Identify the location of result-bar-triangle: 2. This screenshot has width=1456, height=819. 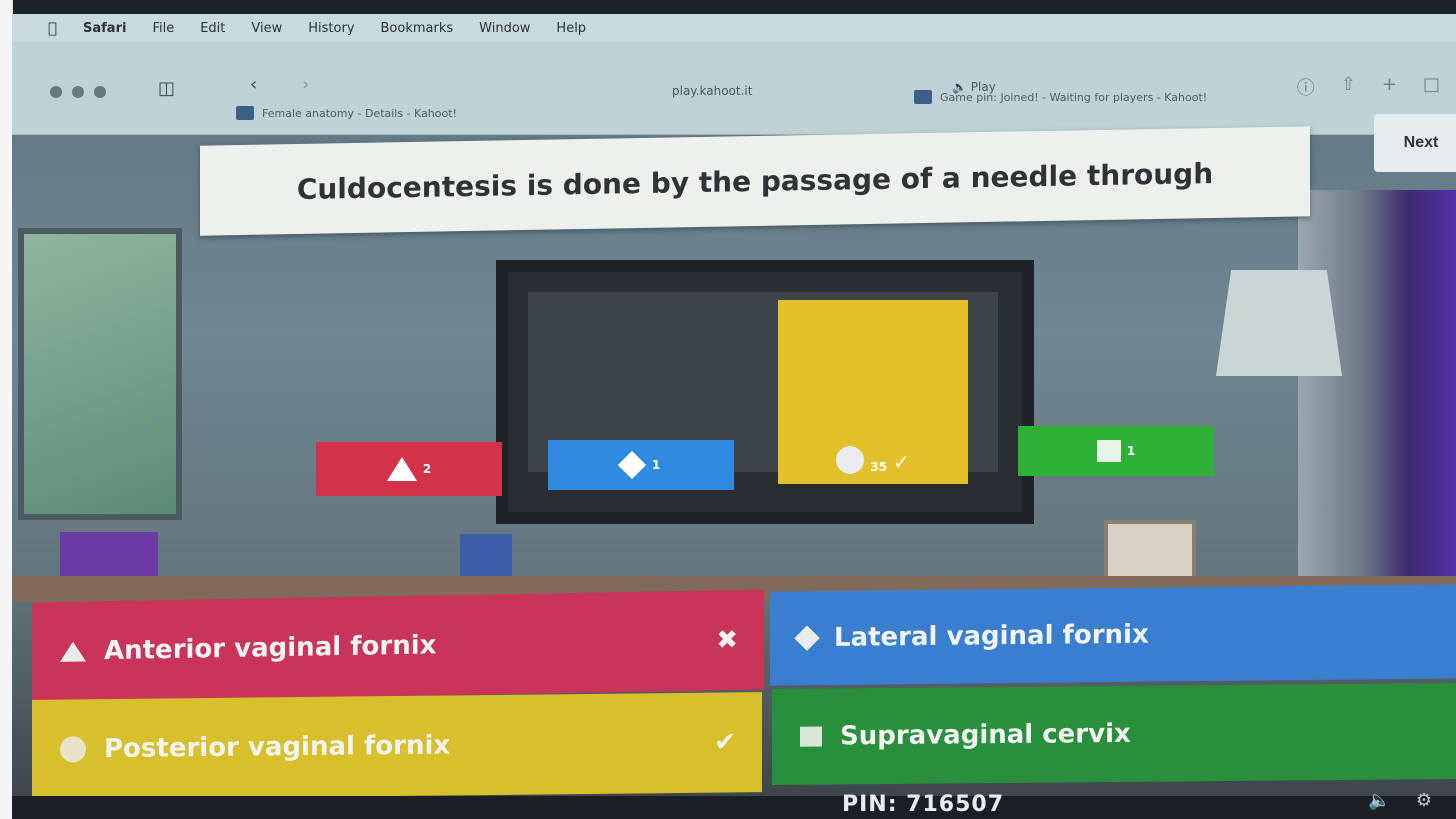
(409, 469).